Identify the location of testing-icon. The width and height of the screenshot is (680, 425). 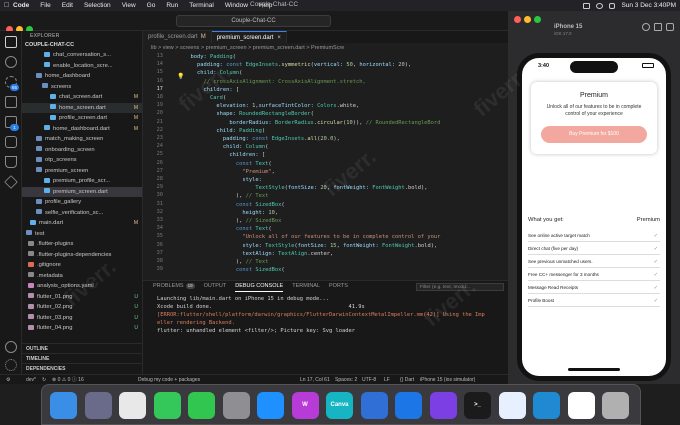
(11, 162).